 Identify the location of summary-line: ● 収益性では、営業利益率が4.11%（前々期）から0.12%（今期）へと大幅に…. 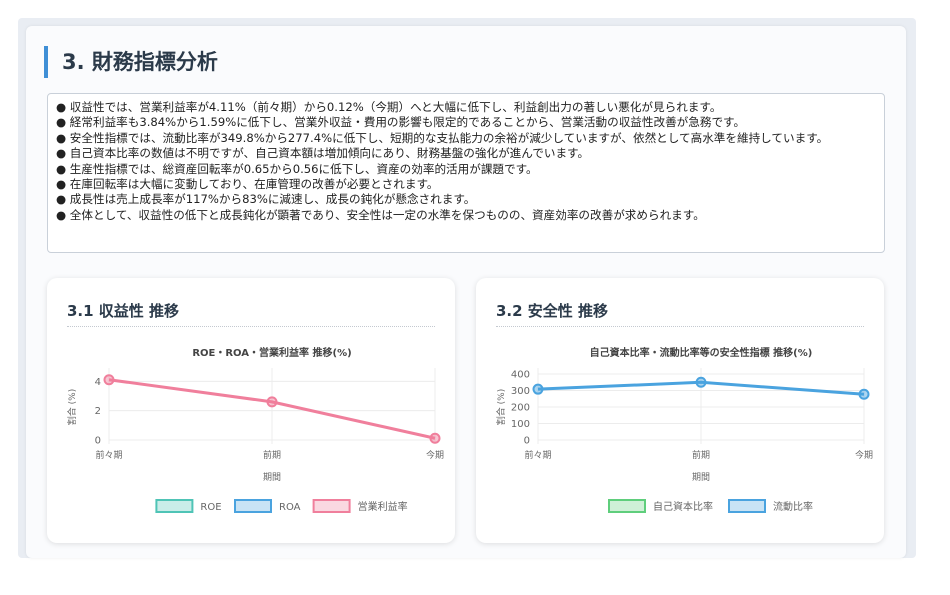
(389, 107).